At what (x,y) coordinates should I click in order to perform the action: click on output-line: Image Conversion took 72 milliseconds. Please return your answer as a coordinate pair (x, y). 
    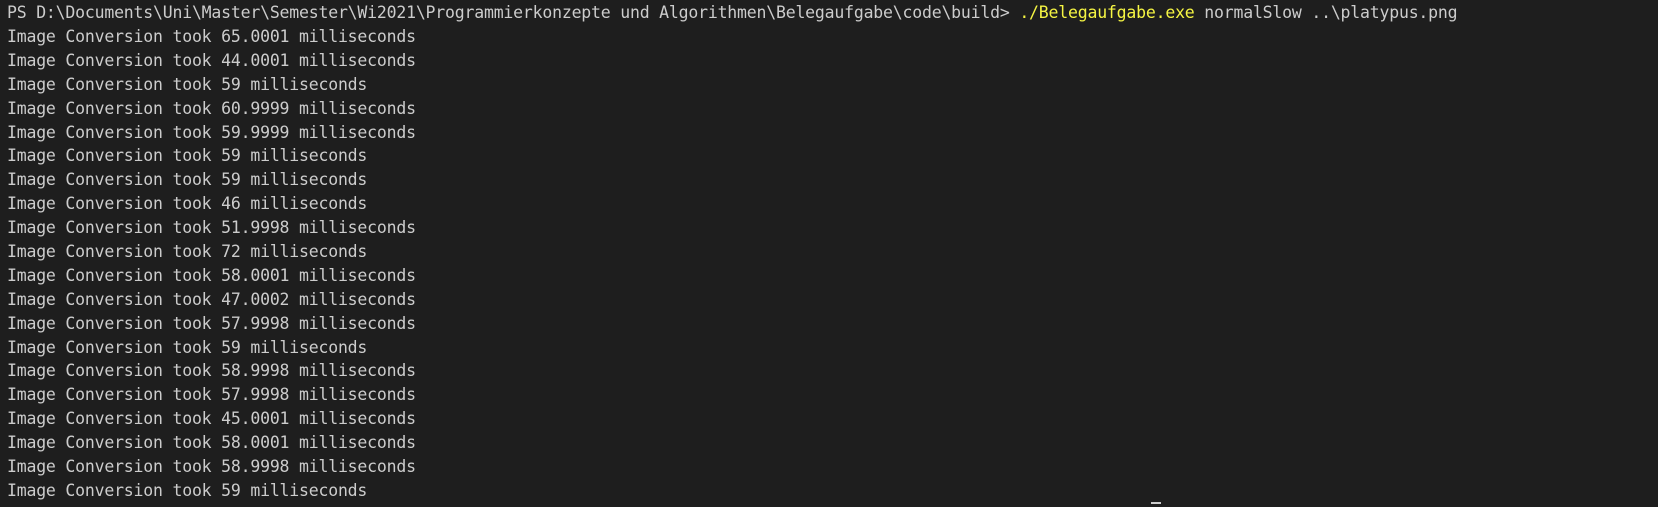
    Looking at the image, I should click on (187, 252).